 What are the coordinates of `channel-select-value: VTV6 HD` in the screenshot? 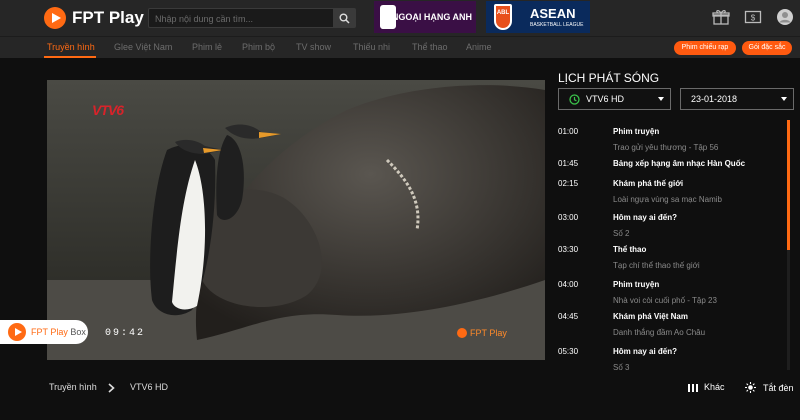 It's located at (605, 99).